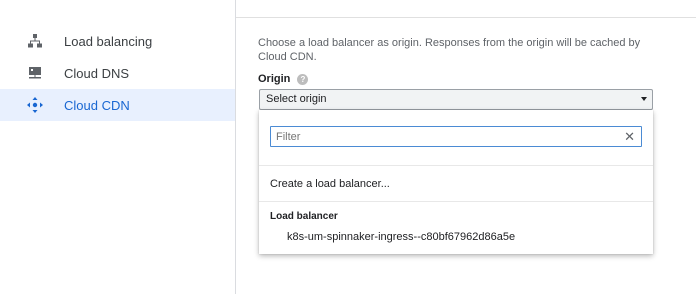 This screenshot has height=294, width=696. What do you see at coordinates (644, 99) in the screenshot?
I see `caret-down-icon` at bounding box center [644, 99].